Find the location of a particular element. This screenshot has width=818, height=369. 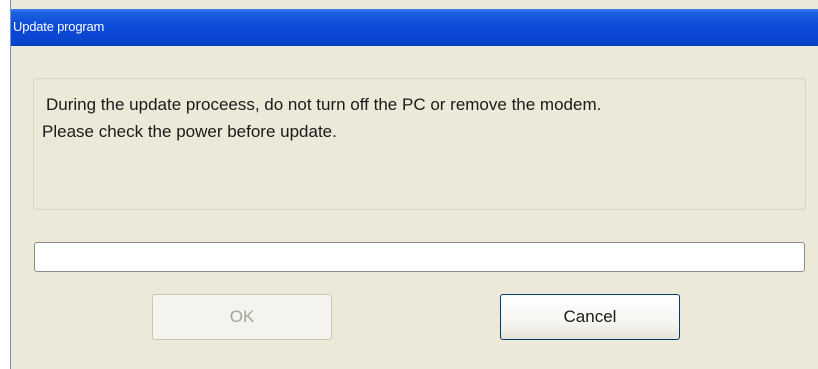

cancel-button: Cancel is located at coordinates (590, 317).